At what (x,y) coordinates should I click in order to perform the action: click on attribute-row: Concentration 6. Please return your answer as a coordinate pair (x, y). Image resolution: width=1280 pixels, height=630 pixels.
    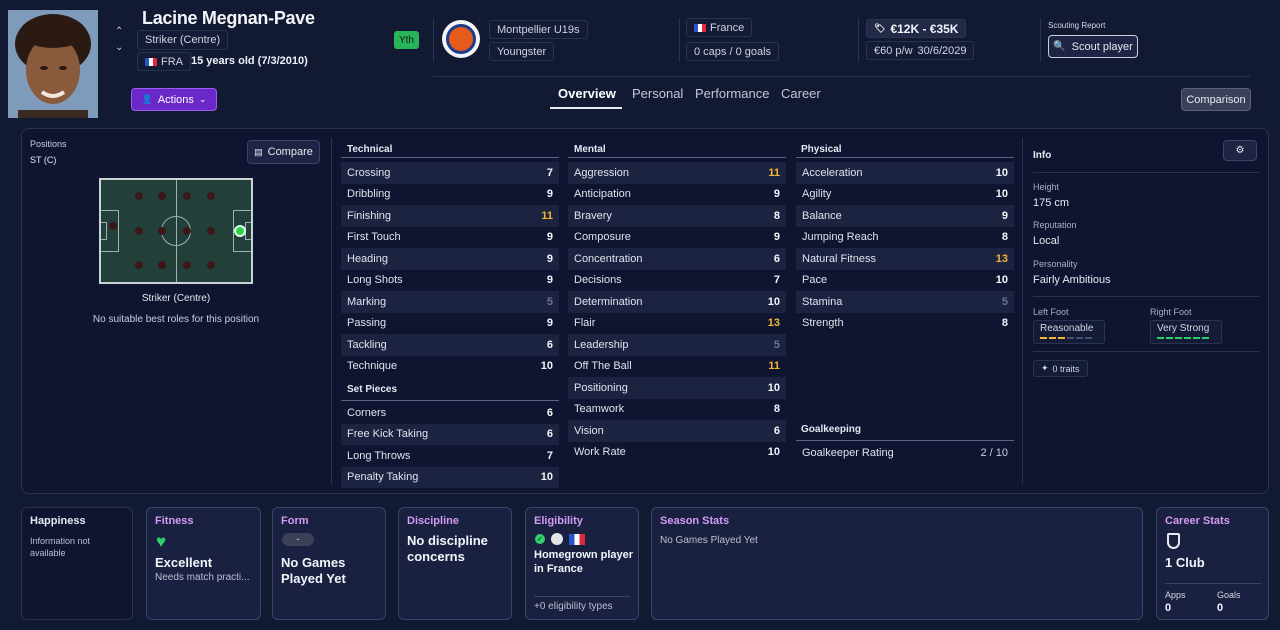
    Looking at the image, I should click on (677, 259).